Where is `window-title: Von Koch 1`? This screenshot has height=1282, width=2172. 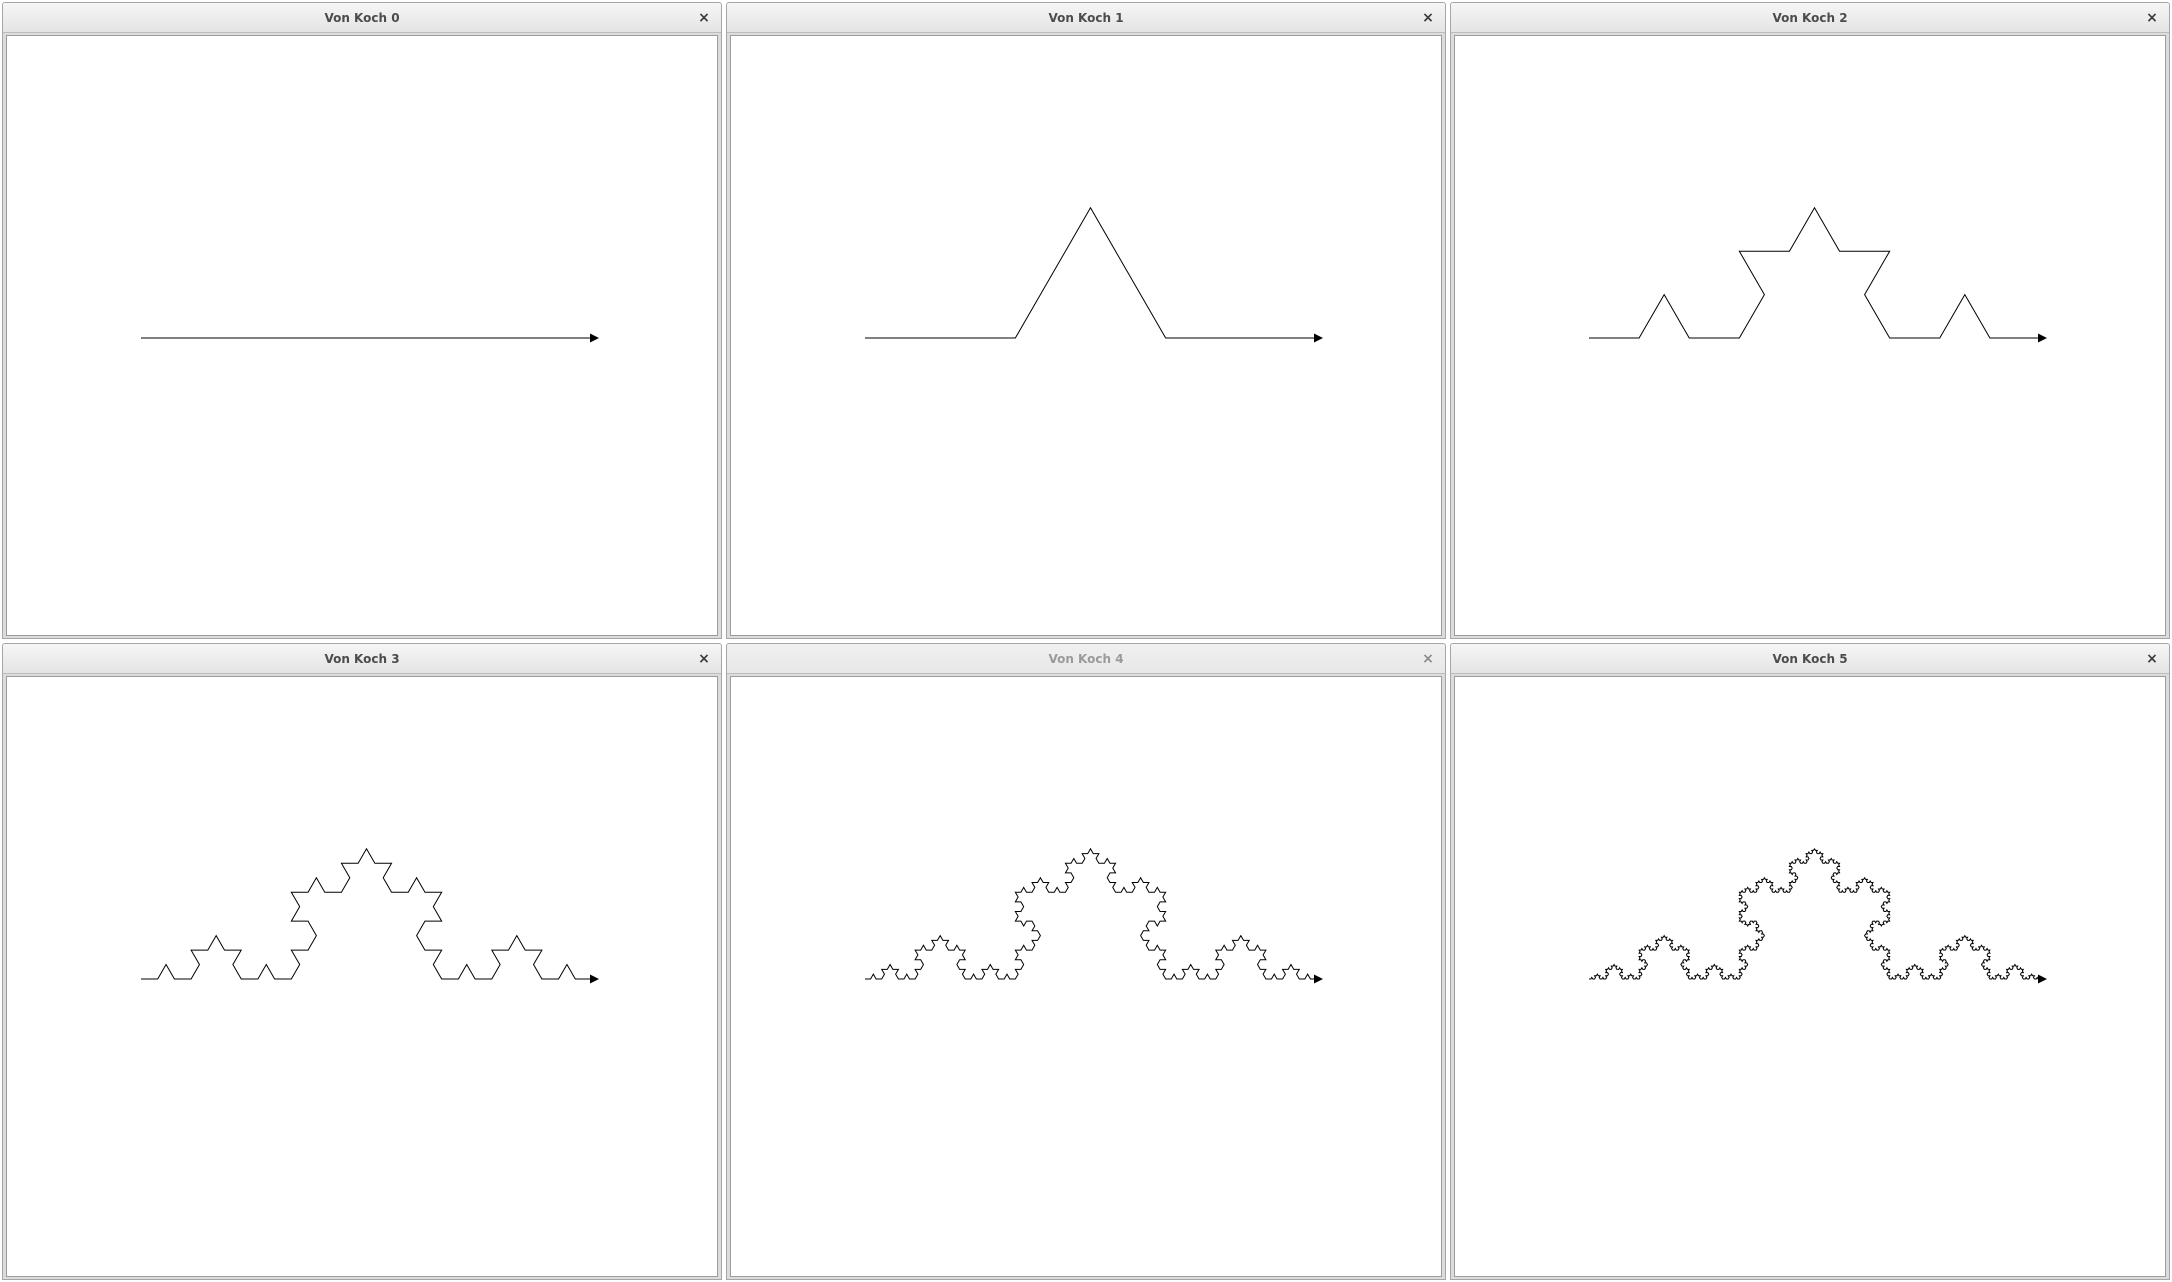
window-title: Von Koch 1 is located at coordinates (1086, 18).